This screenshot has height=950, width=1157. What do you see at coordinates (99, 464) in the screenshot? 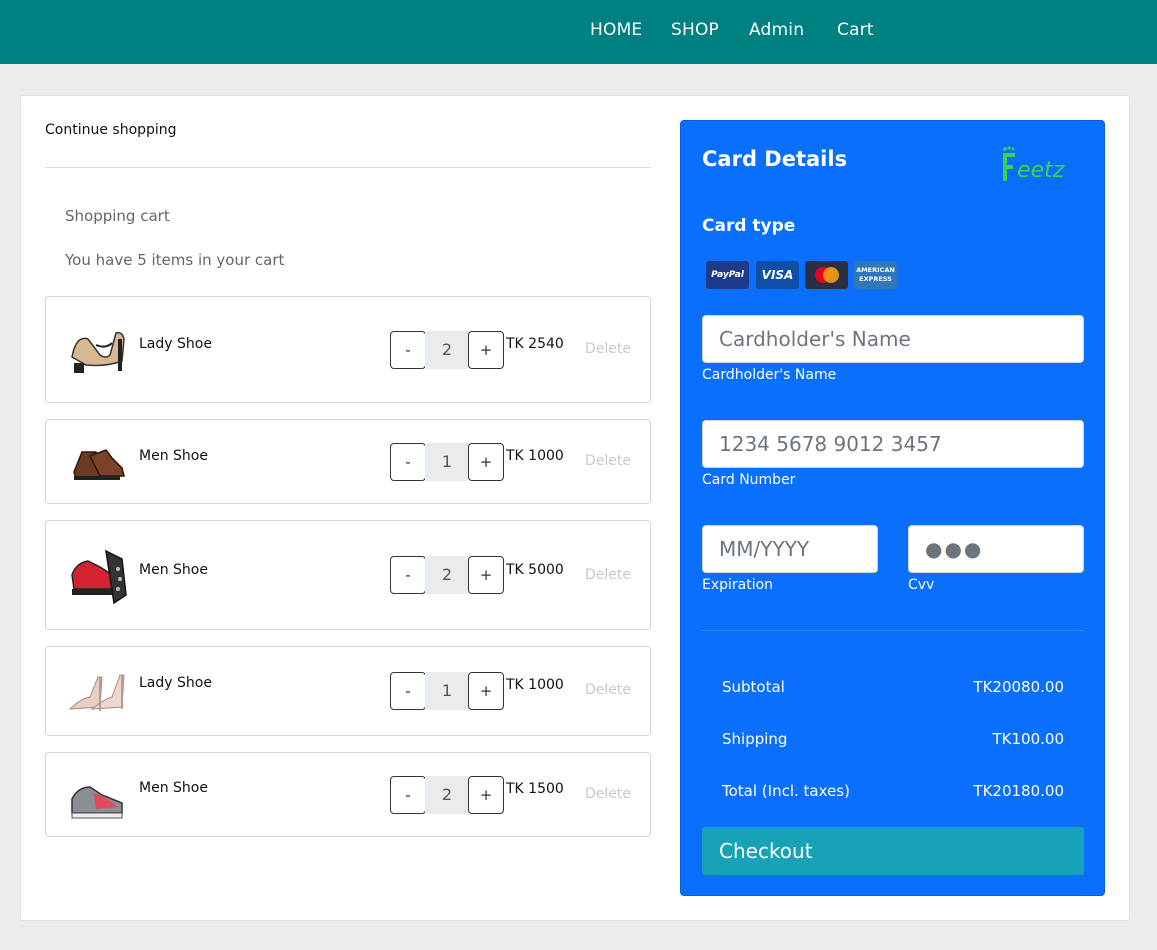
I see `brown-leather-boot-image` at bounding box center [99, 464].